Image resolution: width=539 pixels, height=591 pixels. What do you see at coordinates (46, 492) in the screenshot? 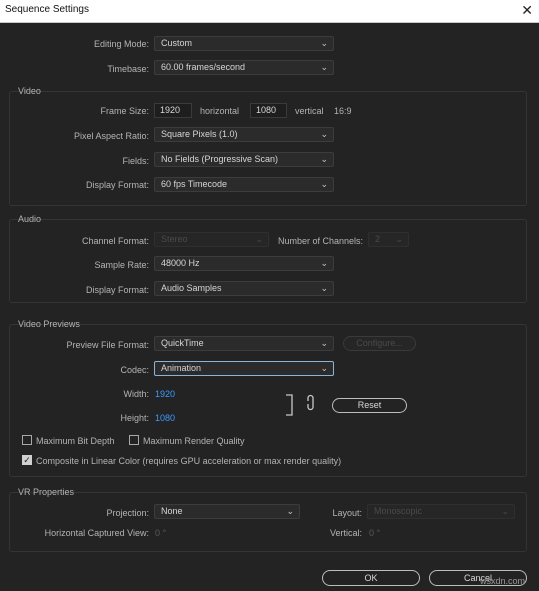
I see `vr-properties-group-title: VR Properties` at bounding box center [46, 492].